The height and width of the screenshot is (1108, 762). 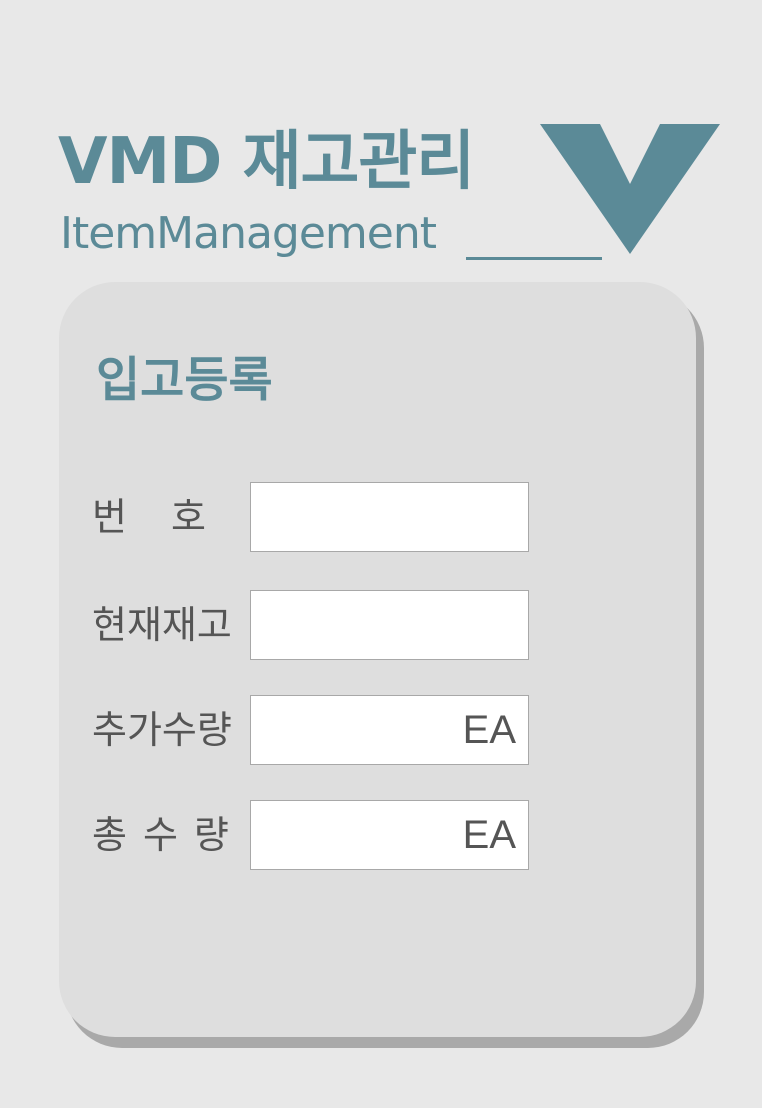 What do you see at coordinates (266, 162) in the screenshot?
I see `app-title: VMD 재고관리` at bounding box center [266, 162].